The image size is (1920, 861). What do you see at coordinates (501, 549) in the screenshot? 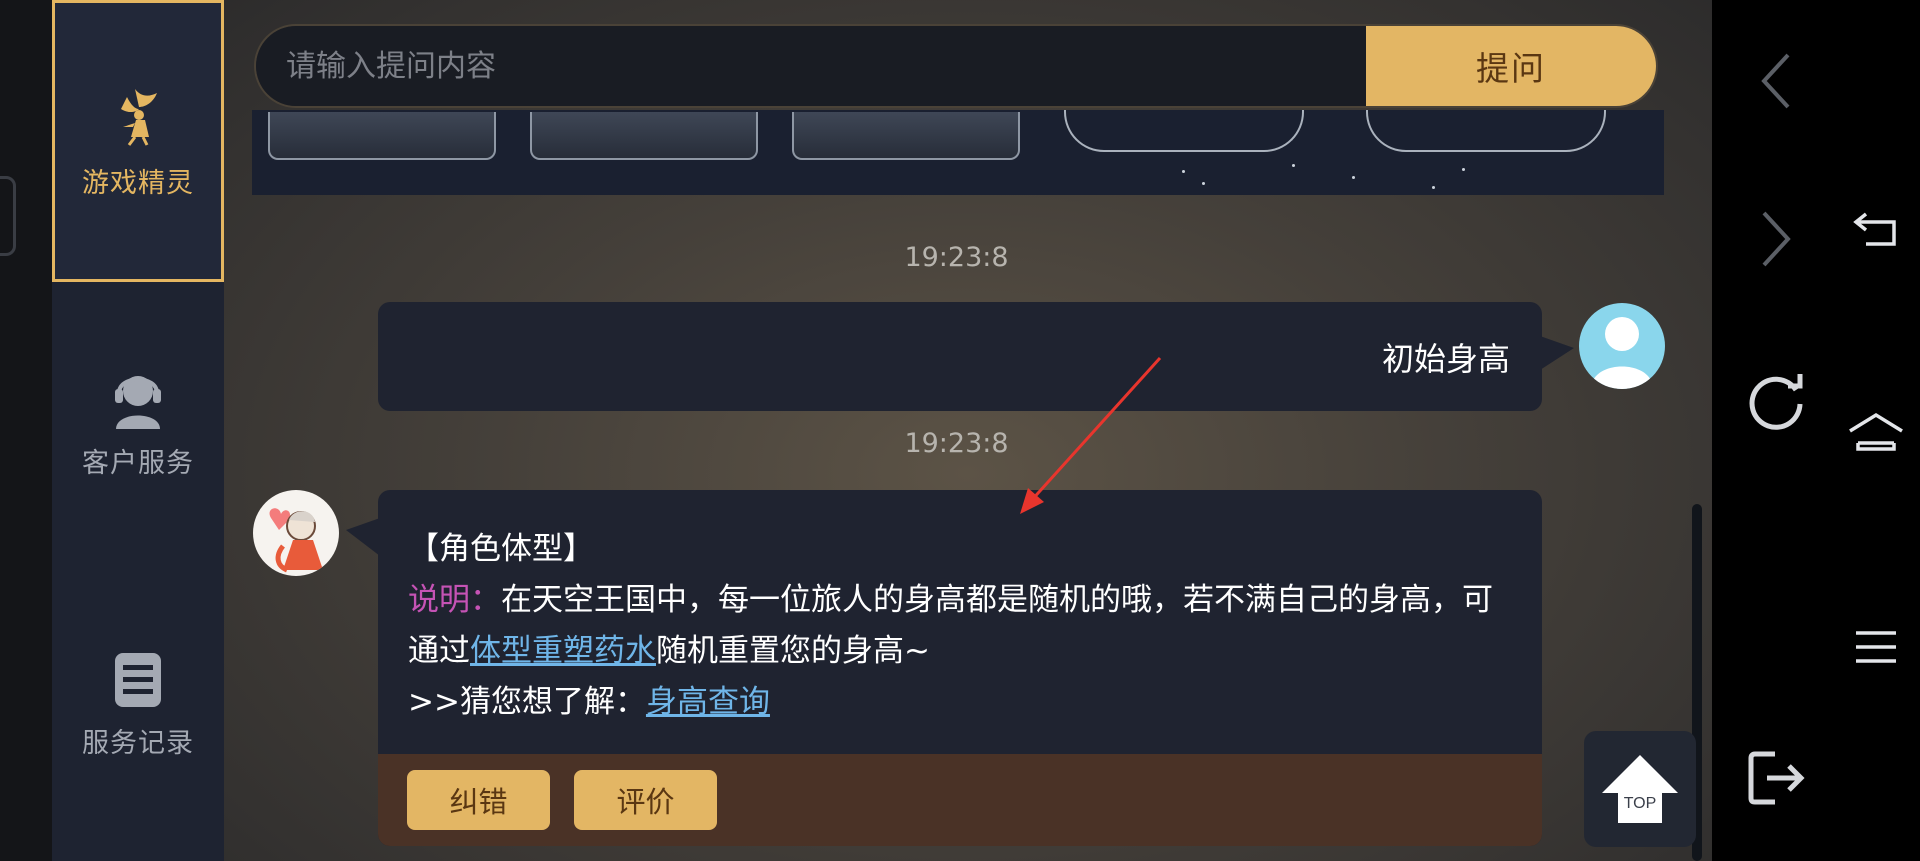
I see `answer-title: 【角色体型】` at bounding box center [501, 549].